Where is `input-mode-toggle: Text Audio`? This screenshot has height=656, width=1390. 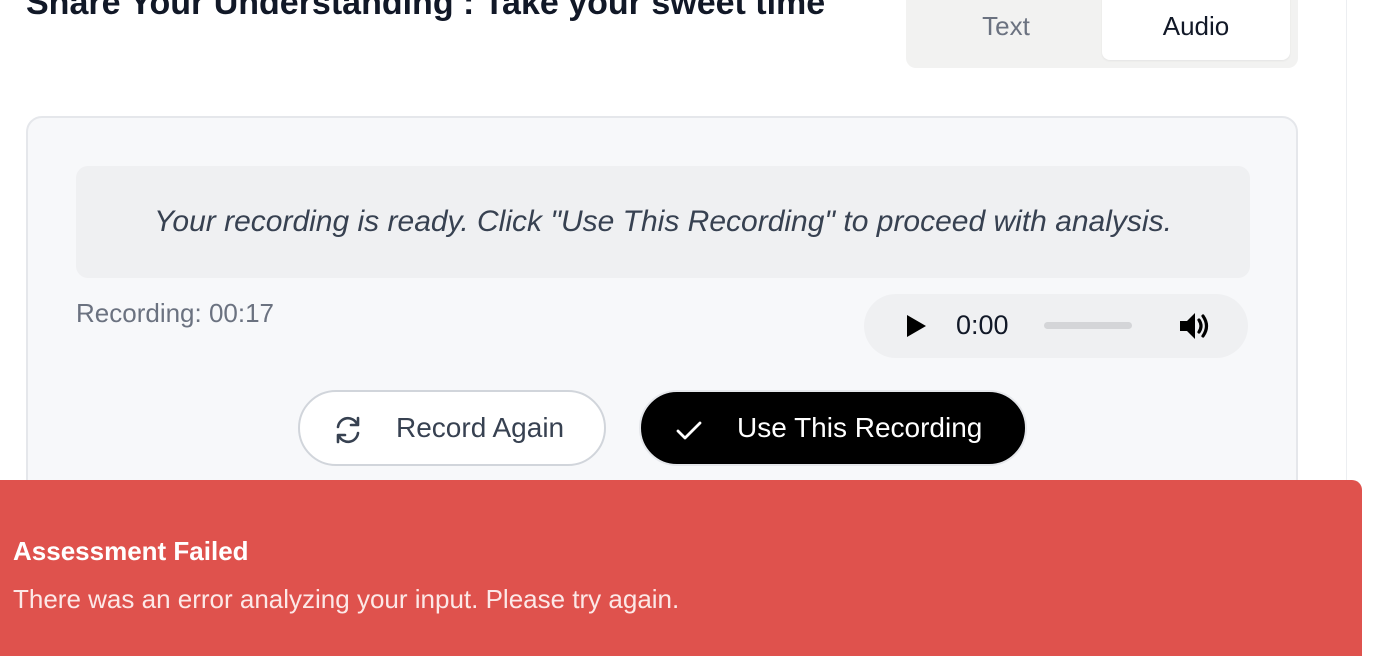 input-mode-toggle: Text Audio is located at coordinates (1102, 34).